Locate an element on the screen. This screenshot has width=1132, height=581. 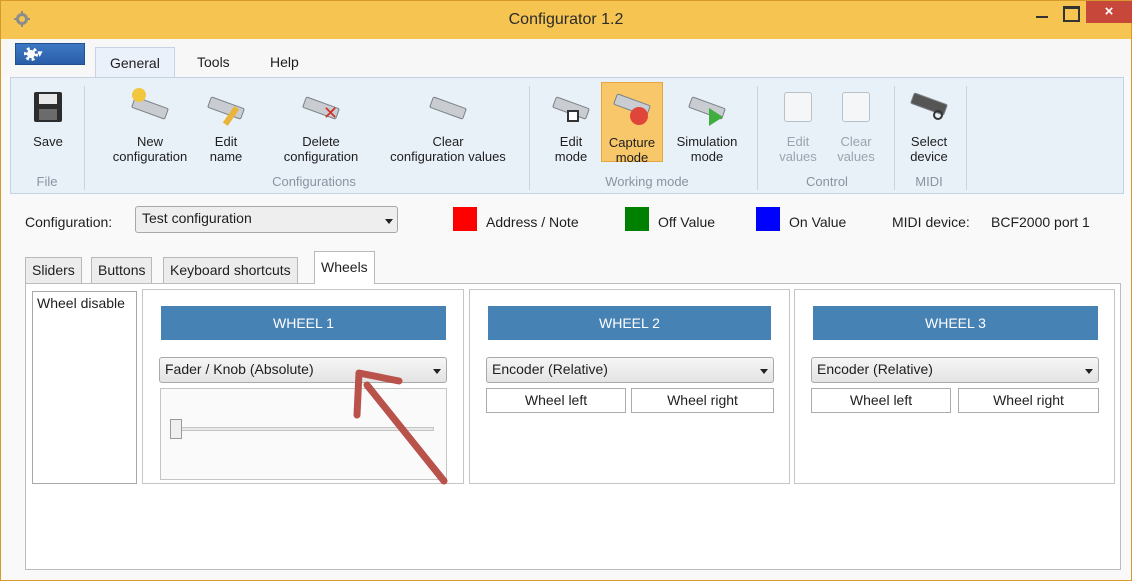
tab-keyboard-shortcuts: Keyboard shortcuts is located at coordinates (230, 270).